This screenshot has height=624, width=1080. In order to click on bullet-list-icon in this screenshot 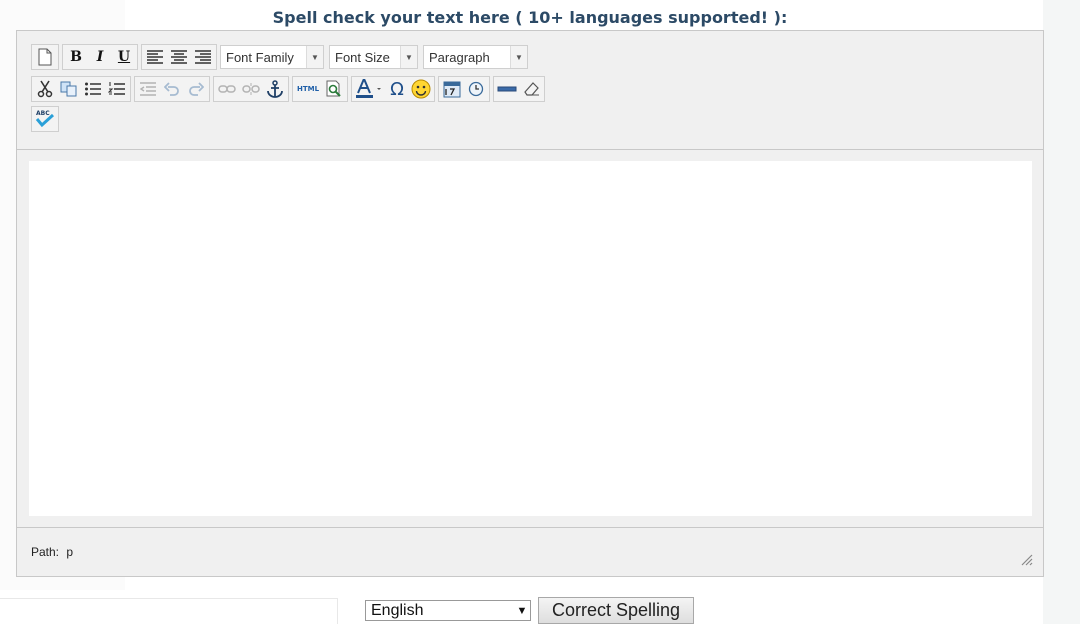, I will do `click(93, 89)`.